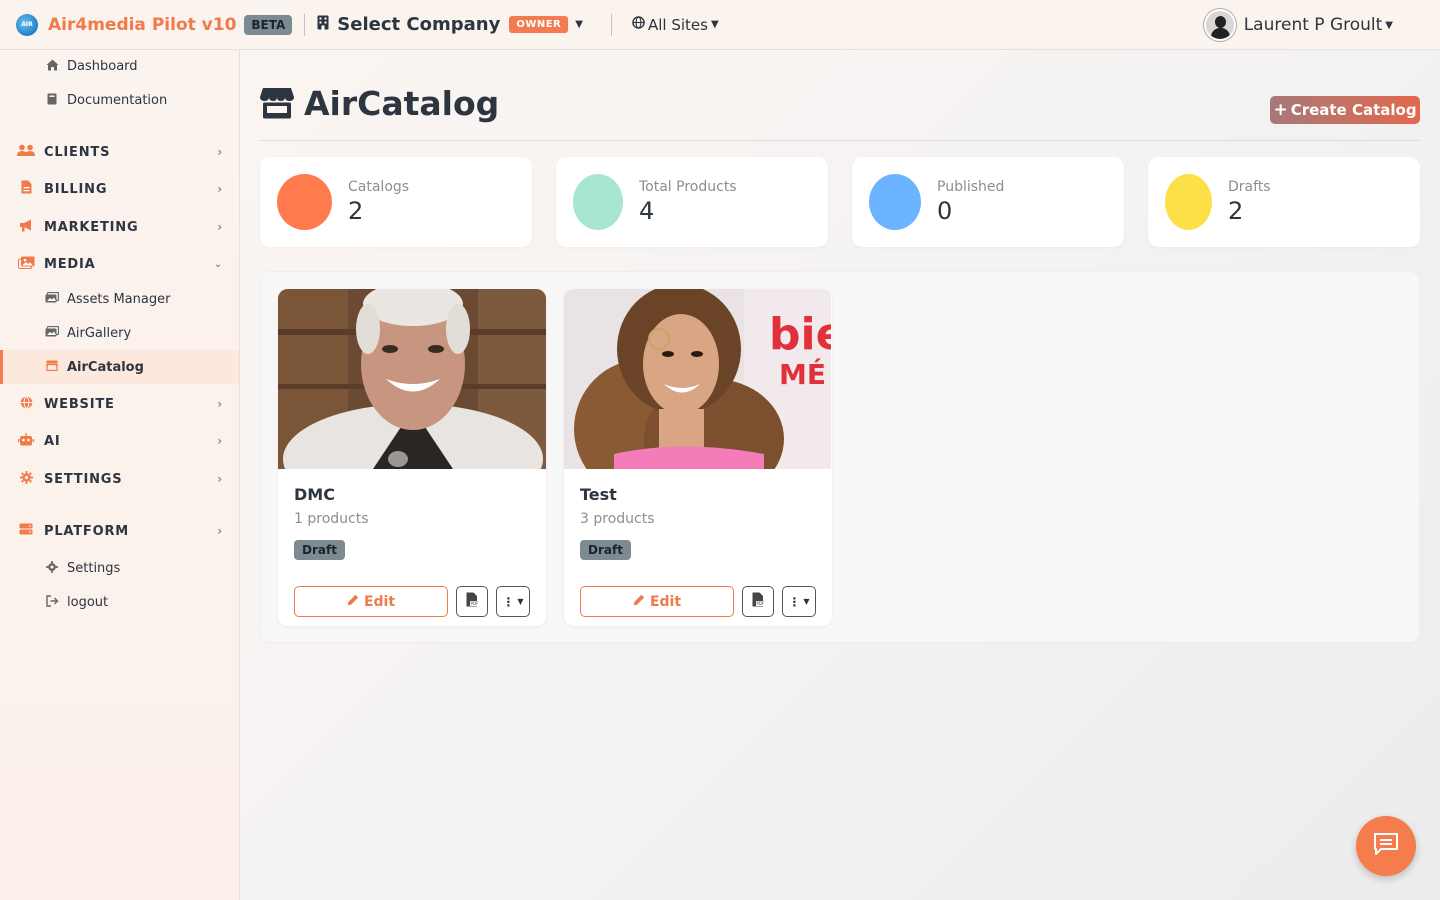 The width and height of the screenshot is (1440, 900). Describe the element at coordinates (1386, 846) in the screenshot. I see `chat-button` at that location.